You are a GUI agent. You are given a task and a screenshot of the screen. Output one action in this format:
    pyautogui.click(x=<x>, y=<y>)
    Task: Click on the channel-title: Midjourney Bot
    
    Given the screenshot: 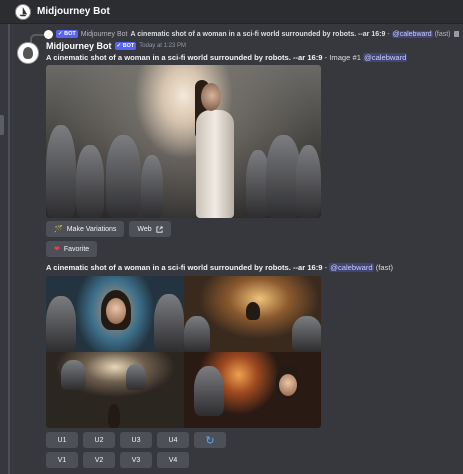 What is the action you would take?
    pyautogui.click(x=73, y=11)
    